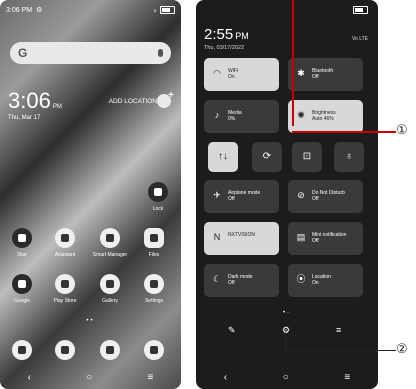 This screenshot has height=389, width=416. What do you see at coordinates (402, 348) in the screenshot?
I see `callout-2: ②` at bounding box center [402, 348].